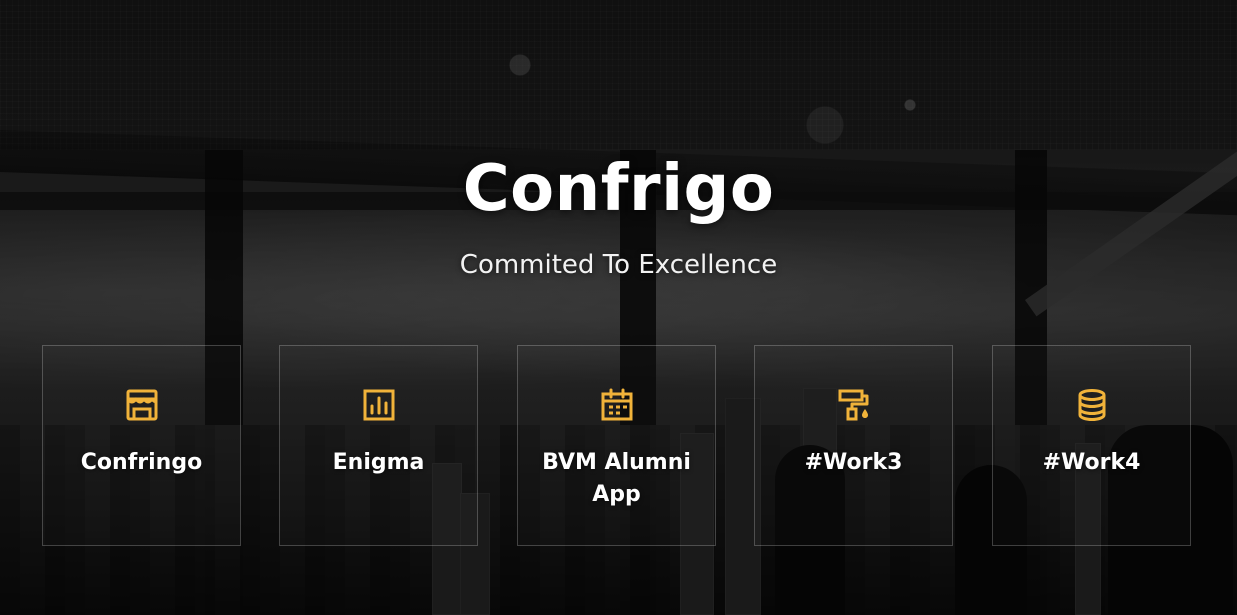 The height and width of the screenshot is (615, 1237). What do you see at coordinates (1091, 462) in the screenshot?
I see `project-card-label: #Work4` at bounding box center [1091, 462].